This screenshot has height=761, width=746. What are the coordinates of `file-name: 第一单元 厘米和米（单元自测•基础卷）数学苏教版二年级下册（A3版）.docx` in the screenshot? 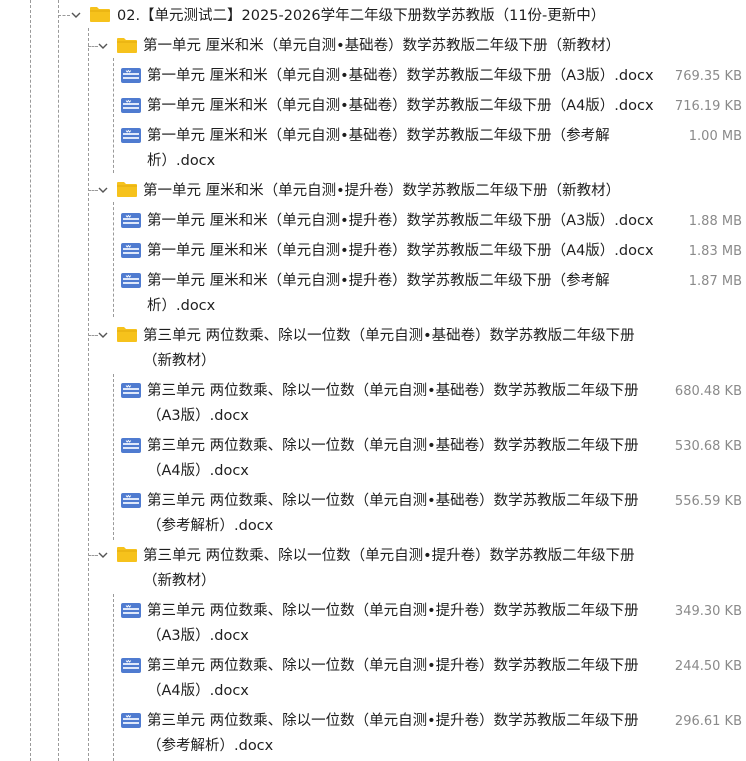 It's located at (400, 76).